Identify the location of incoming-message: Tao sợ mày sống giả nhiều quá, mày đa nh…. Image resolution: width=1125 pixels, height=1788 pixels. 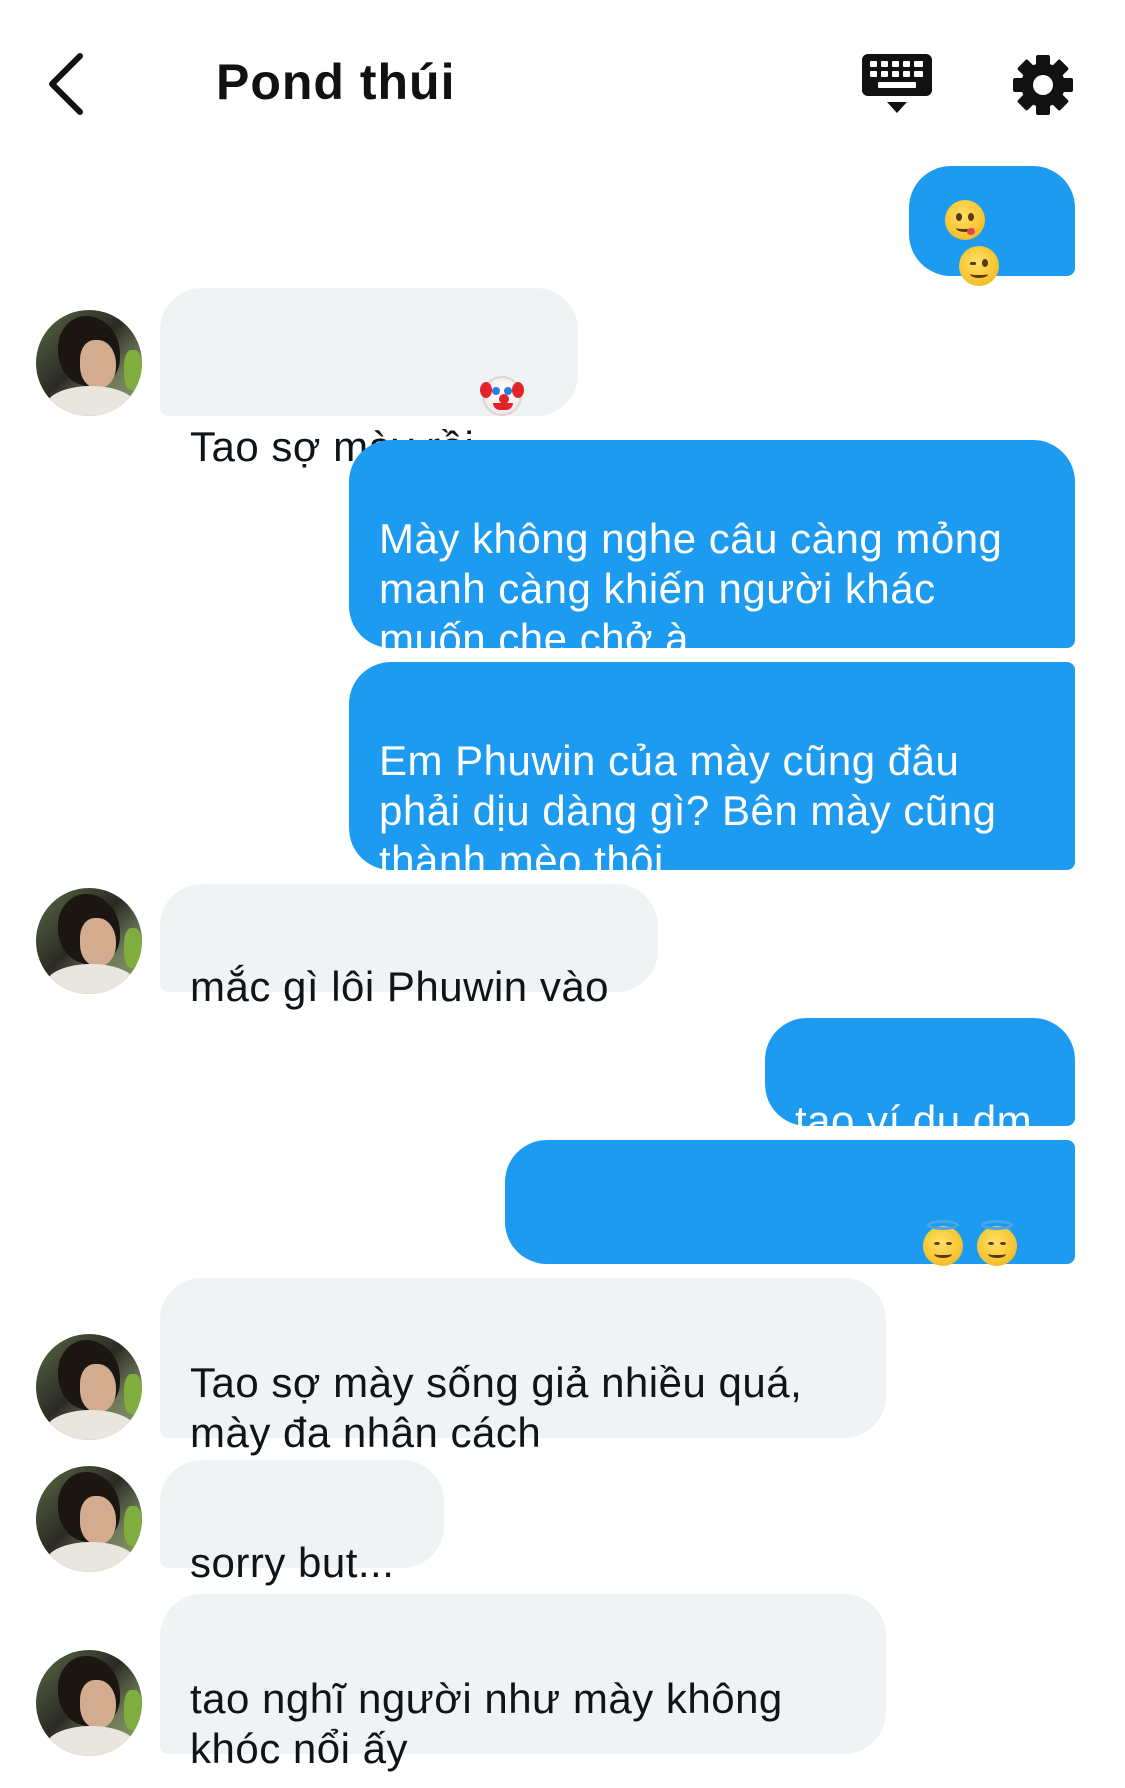
(523, 1367).